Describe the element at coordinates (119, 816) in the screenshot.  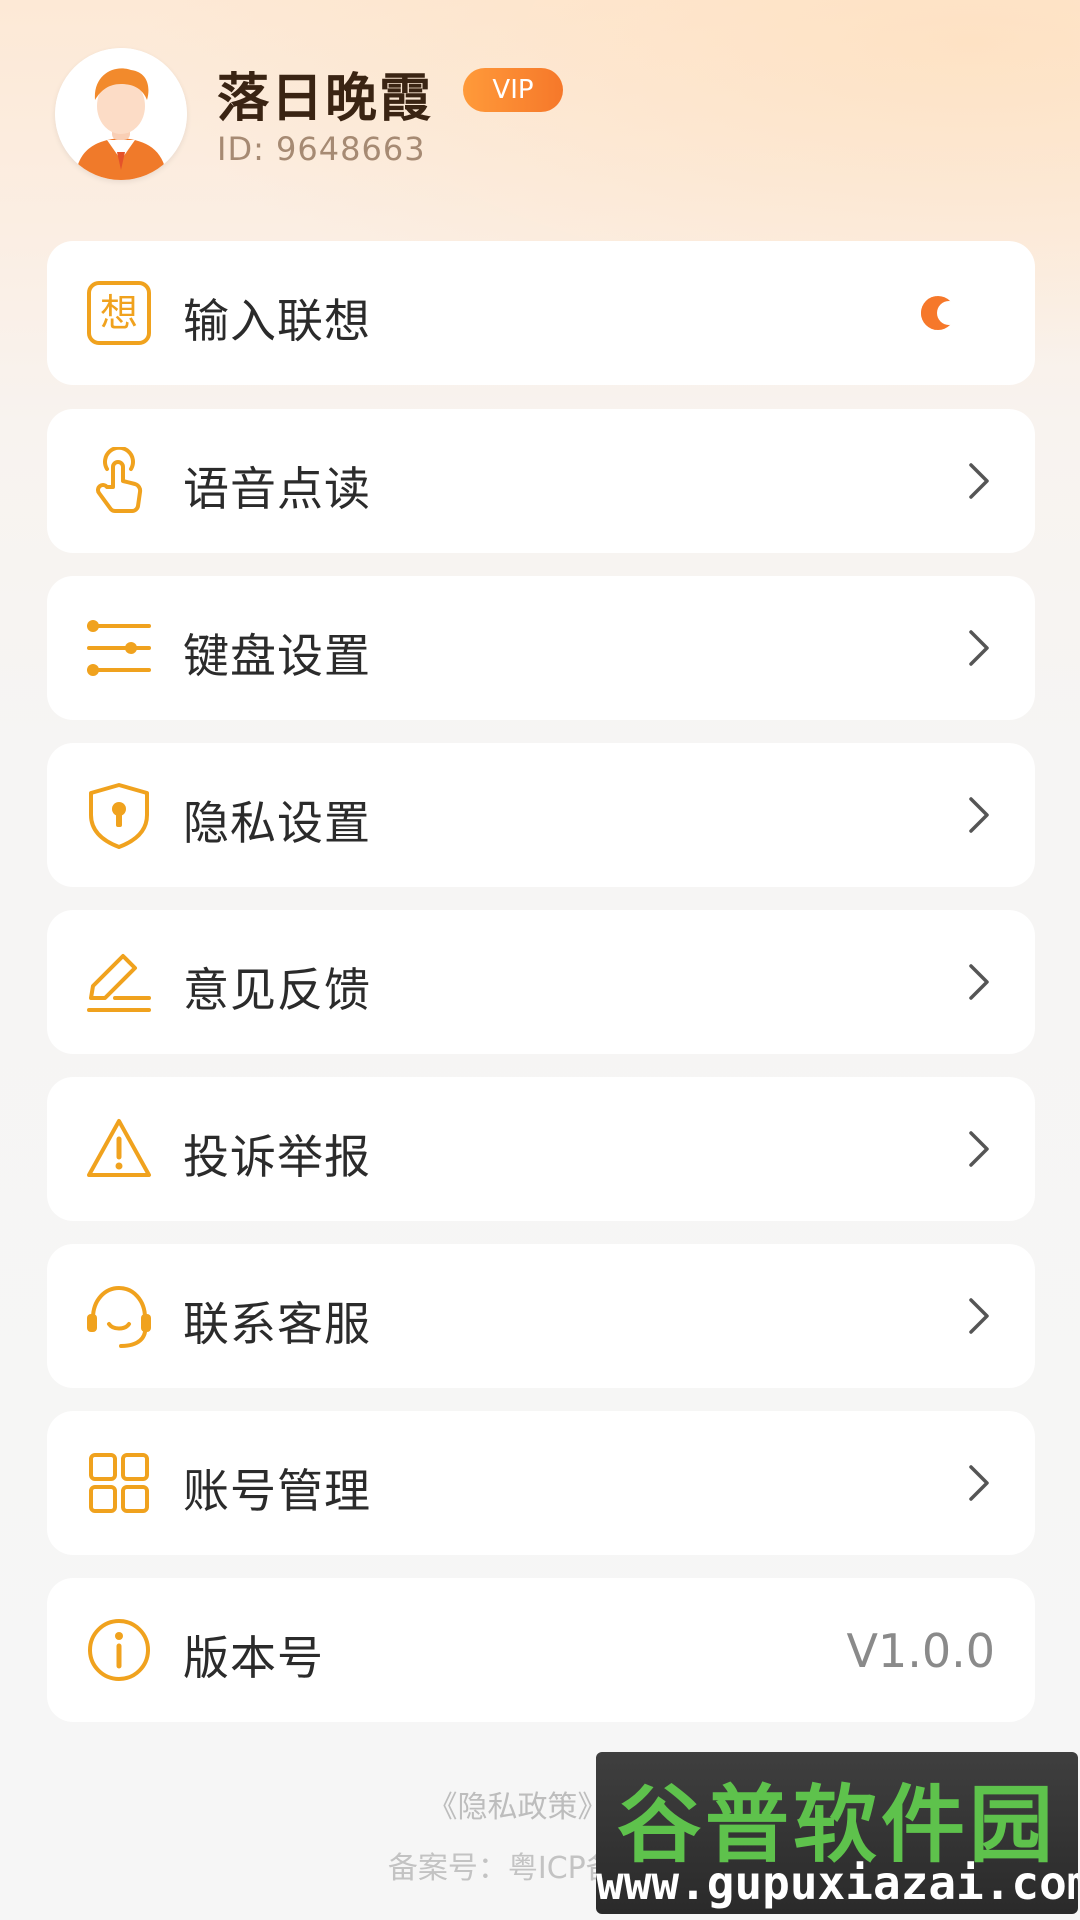
I see `shield-lock-icon` at that location.